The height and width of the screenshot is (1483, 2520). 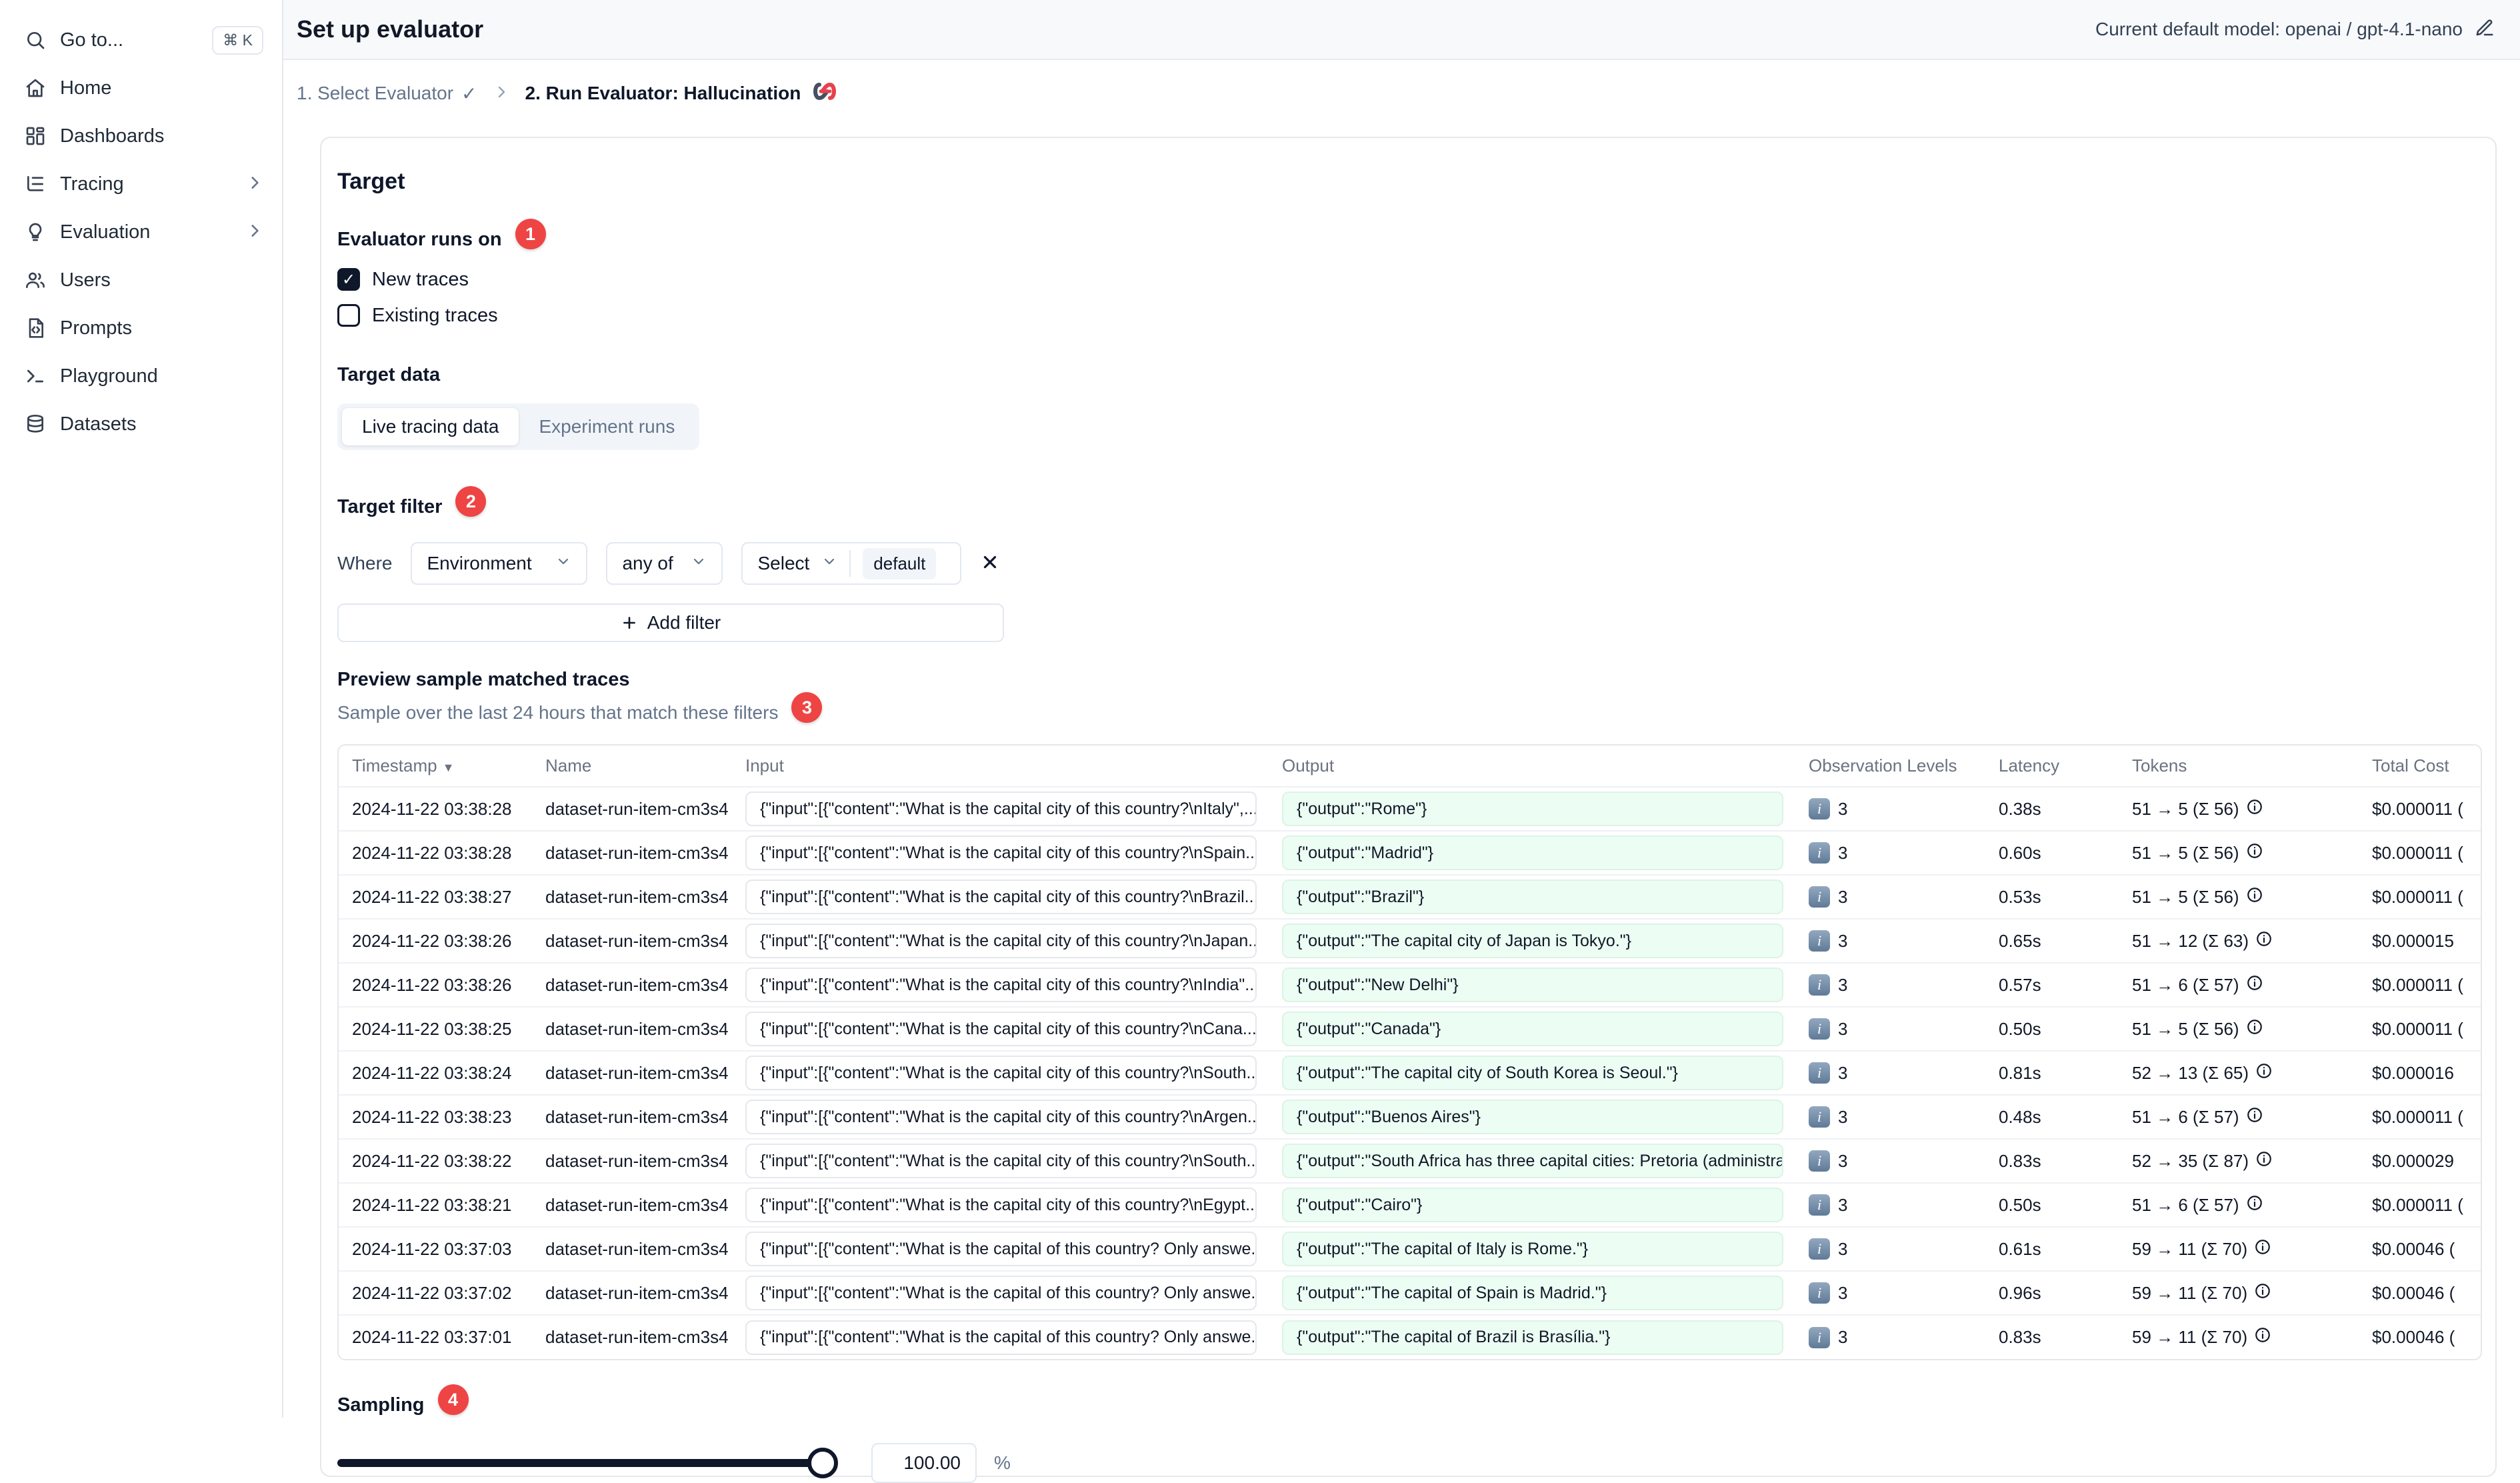 I want to click on step-badge-3: 3, so click(x=807, y=707).